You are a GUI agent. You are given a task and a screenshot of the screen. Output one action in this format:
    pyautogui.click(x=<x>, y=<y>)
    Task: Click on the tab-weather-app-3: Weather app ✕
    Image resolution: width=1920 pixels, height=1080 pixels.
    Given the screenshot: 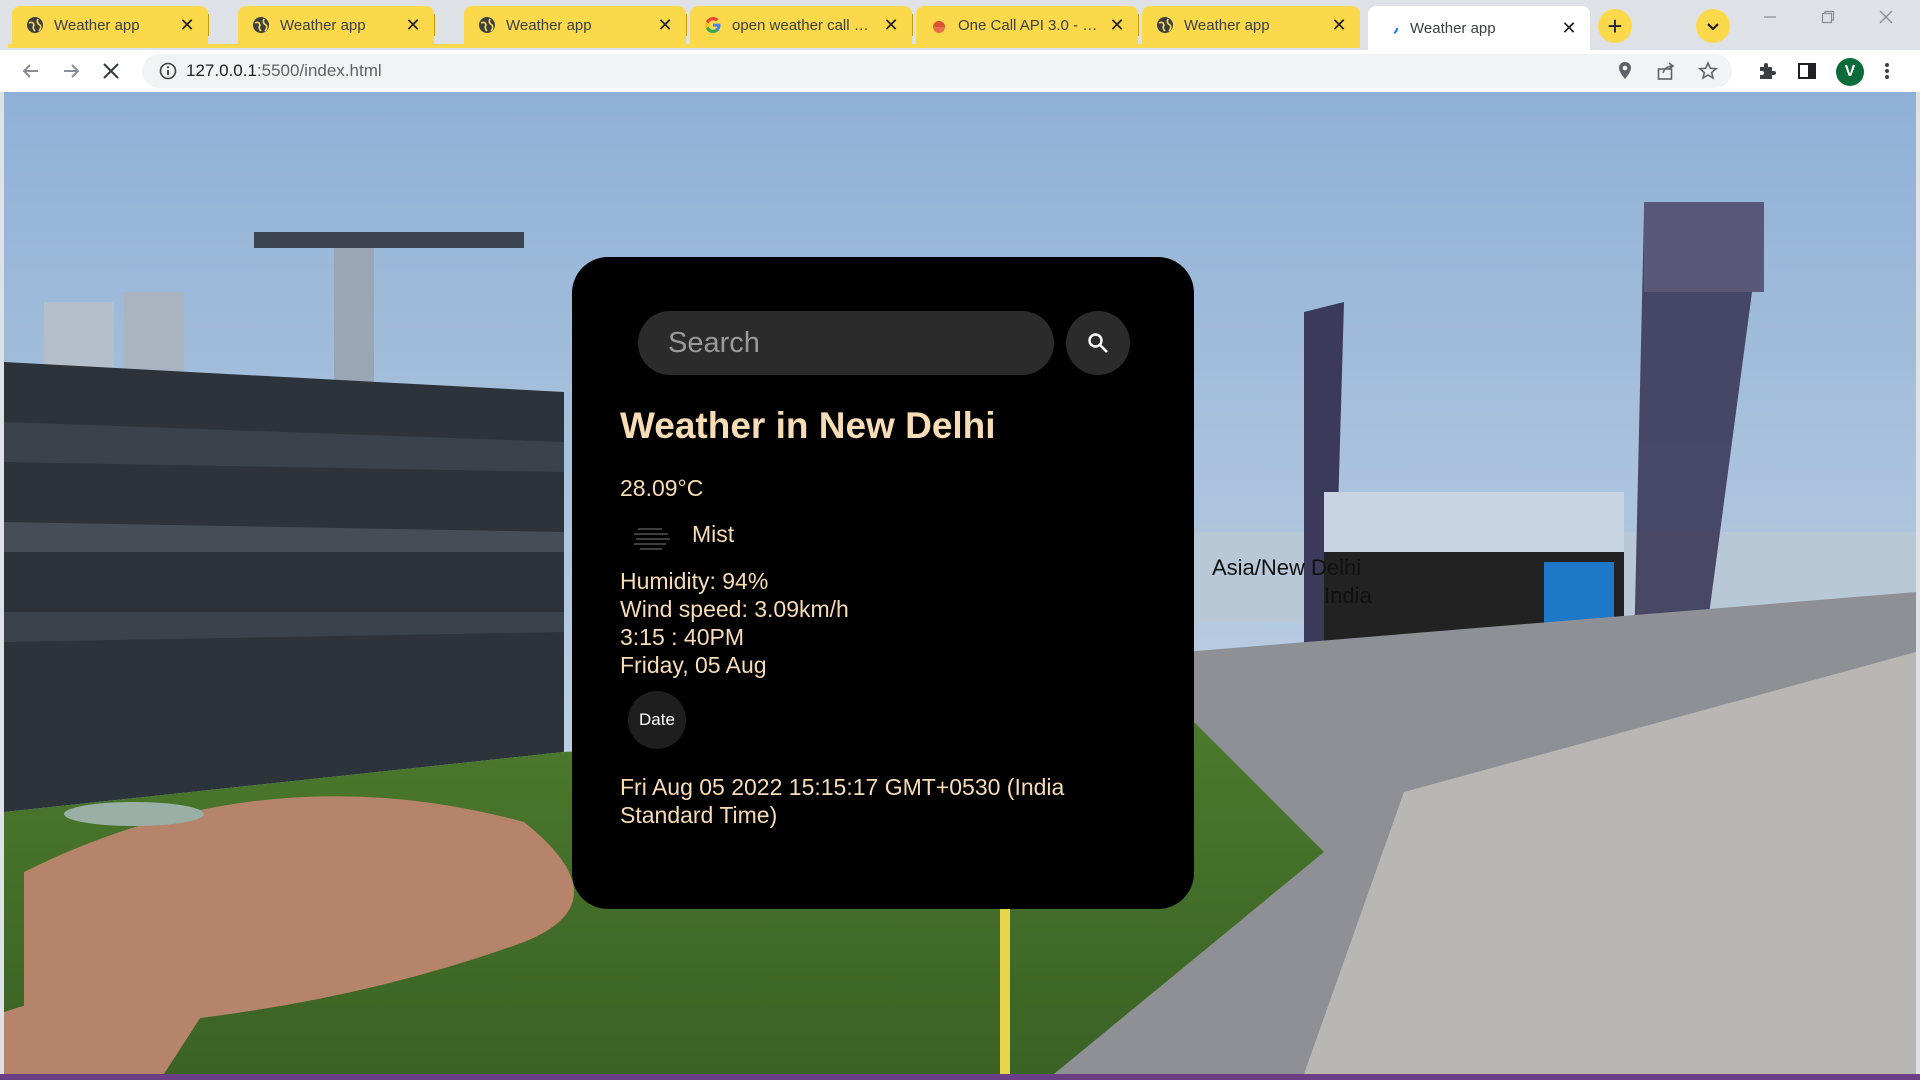 What is the action you would take?
    pyautogui.click(x=575, y=25)
    